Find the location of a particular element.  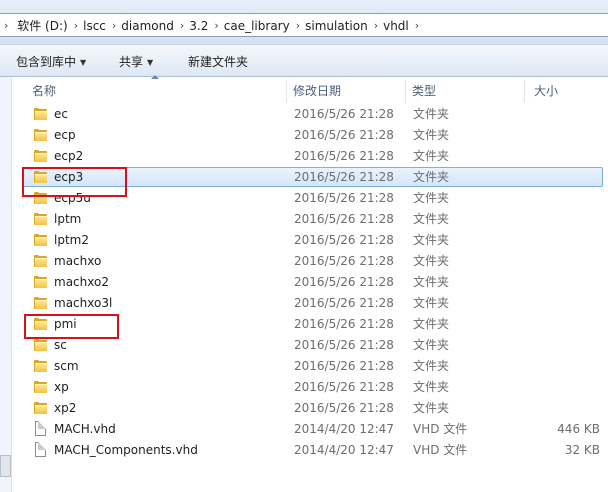

file-name: machxo3l is located at coordinates (83, 303).